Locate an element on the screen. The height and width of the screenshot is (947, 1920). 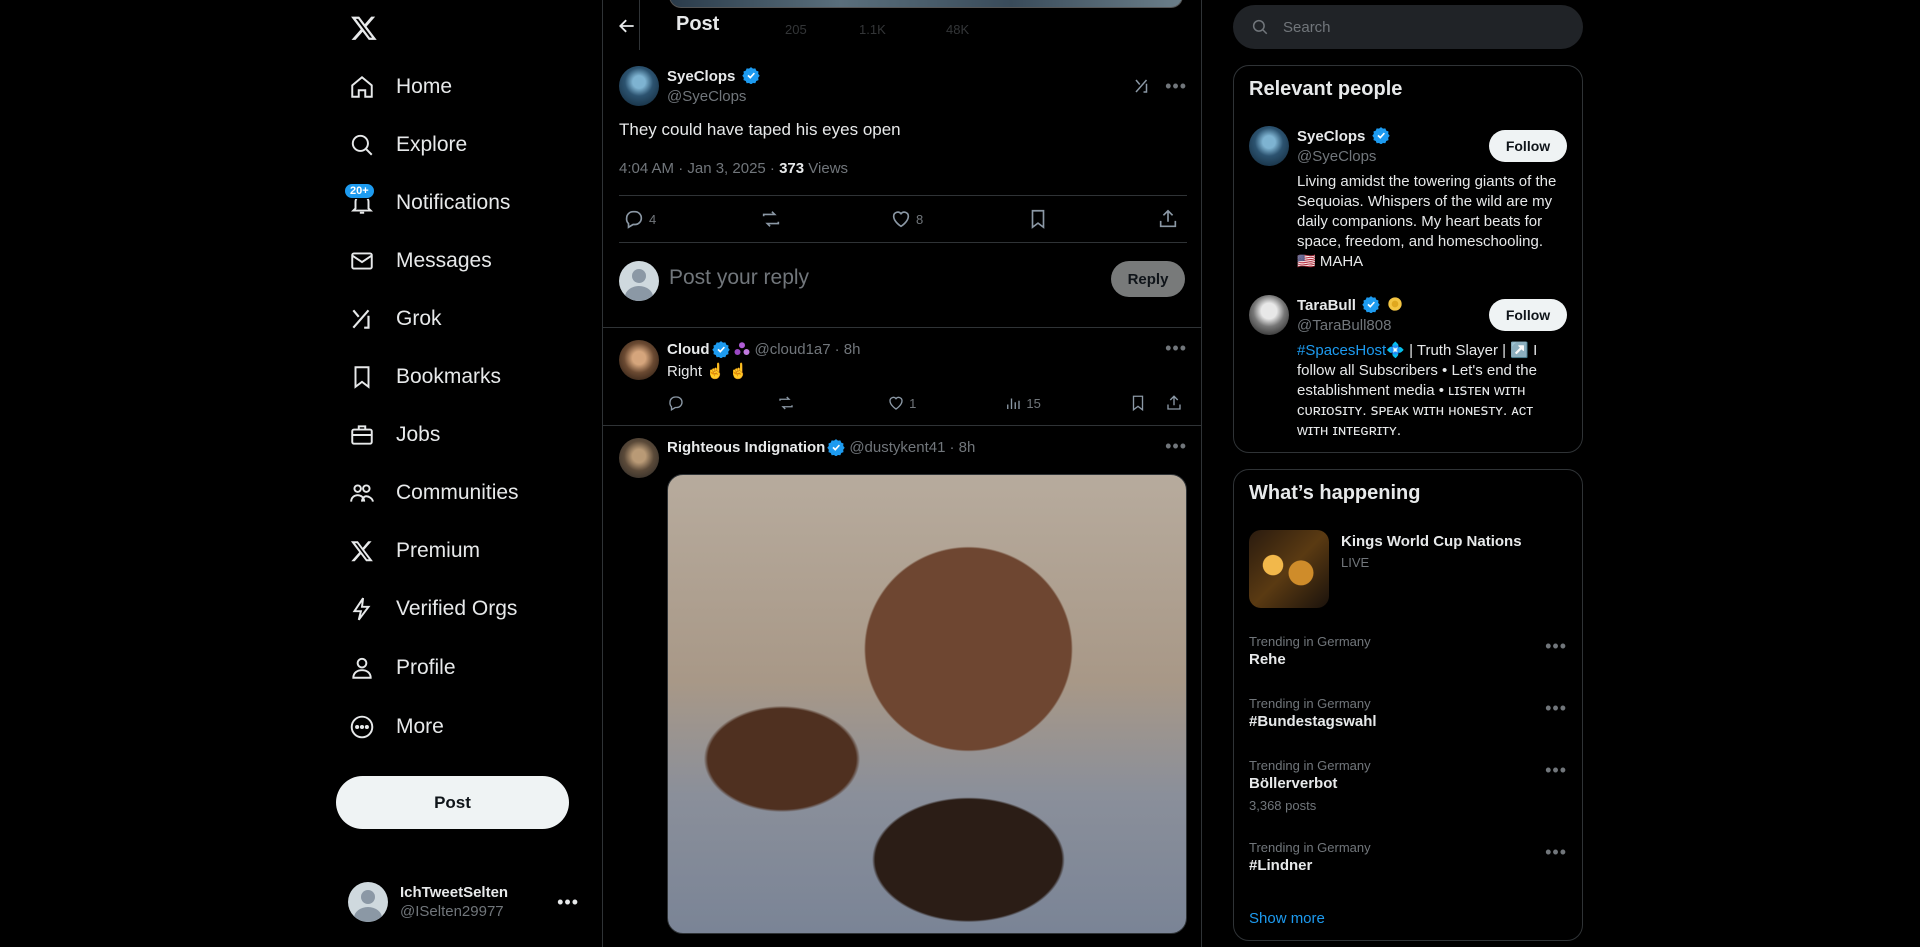
nav-premium: Premium is located at coordinates (414, 551).